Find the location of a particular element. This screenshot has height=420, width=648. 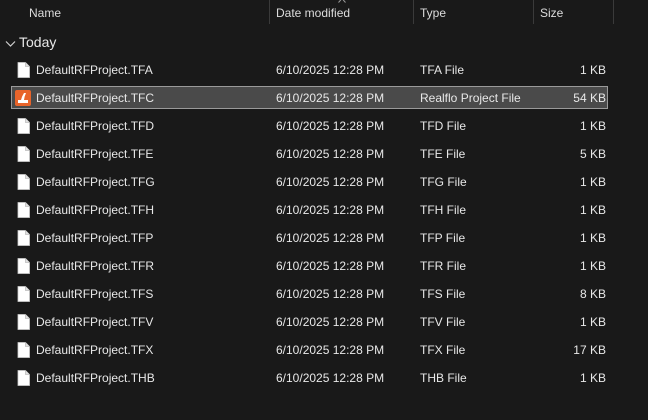

file-name: DefaultRFProject.TFV is located at coordinates (95, 322).